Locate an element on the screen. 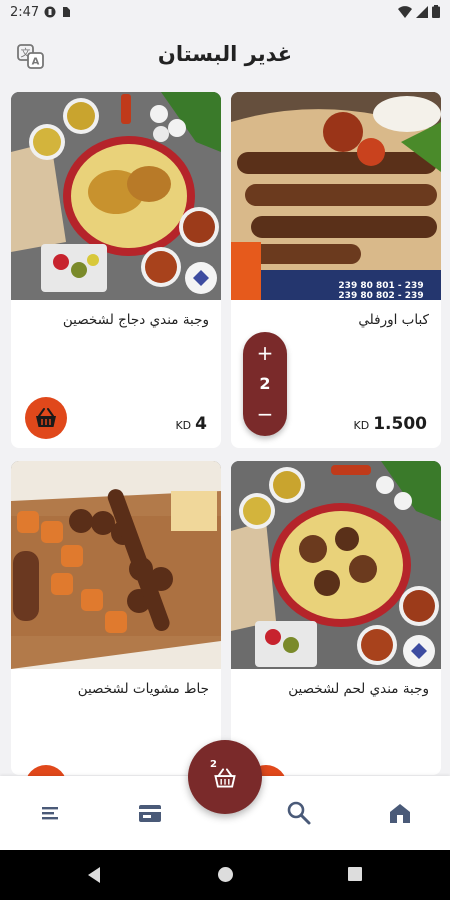  add-to-cart-button is located at coordinates (46, 418).